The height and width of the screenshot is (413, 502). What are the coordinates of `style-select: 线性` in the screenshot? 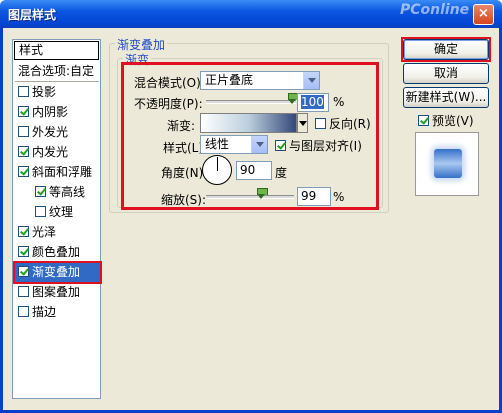 It's located at (234, 144).